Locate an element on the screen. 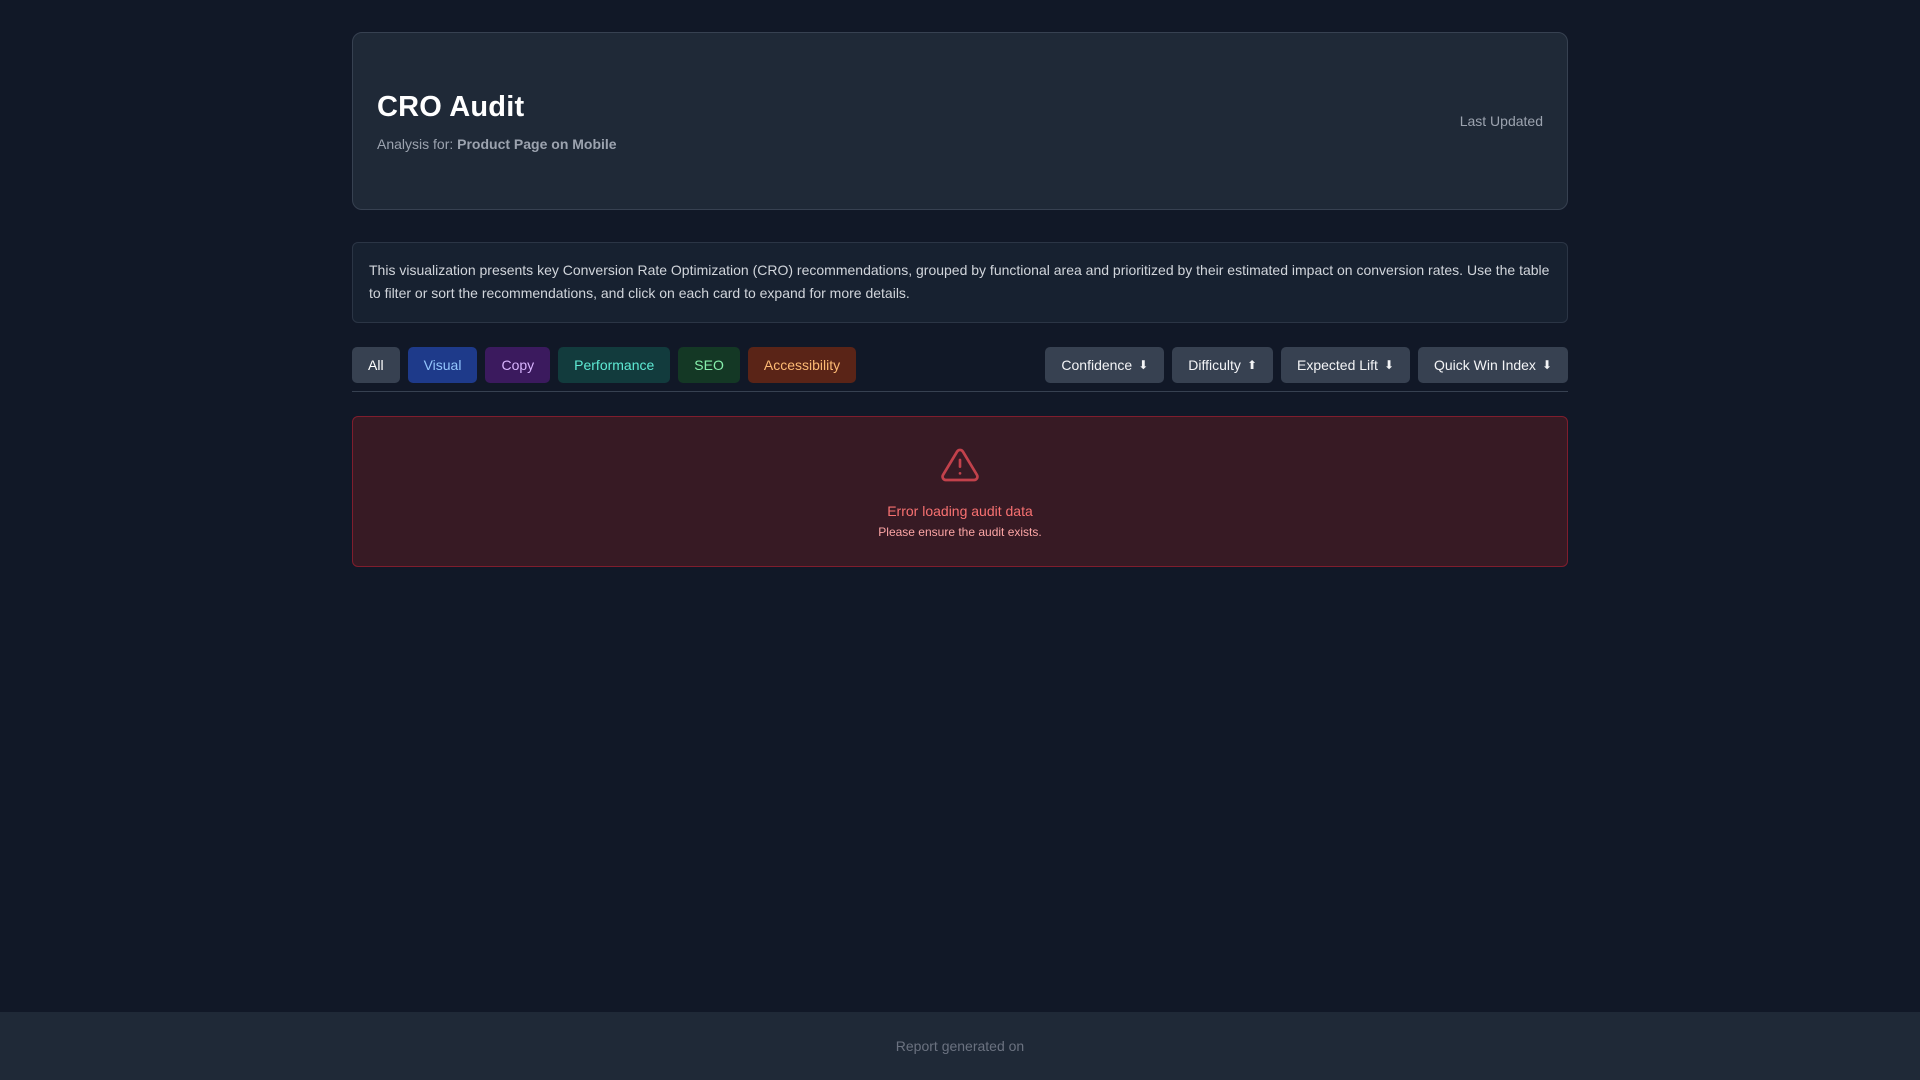  sort-expected-lift-label: Expected Lift is located at coordinates (1337, 365).